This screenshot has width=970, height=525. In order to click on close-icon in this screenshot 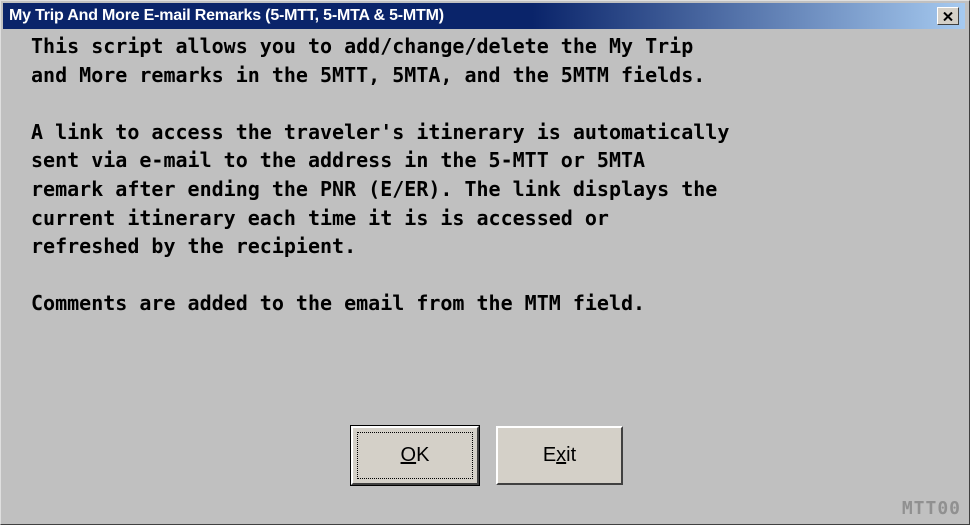, I will do `click(948, 16)`.